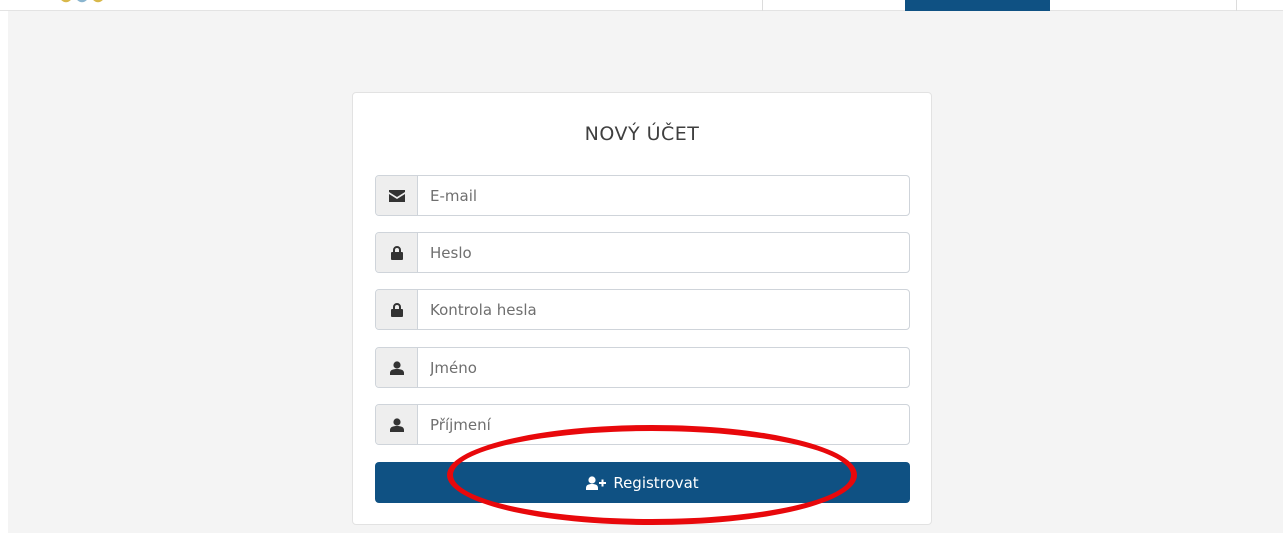  Describe the element at coordinates (596, 482) in the screenshot. I see `user-plus-icon` at that location.